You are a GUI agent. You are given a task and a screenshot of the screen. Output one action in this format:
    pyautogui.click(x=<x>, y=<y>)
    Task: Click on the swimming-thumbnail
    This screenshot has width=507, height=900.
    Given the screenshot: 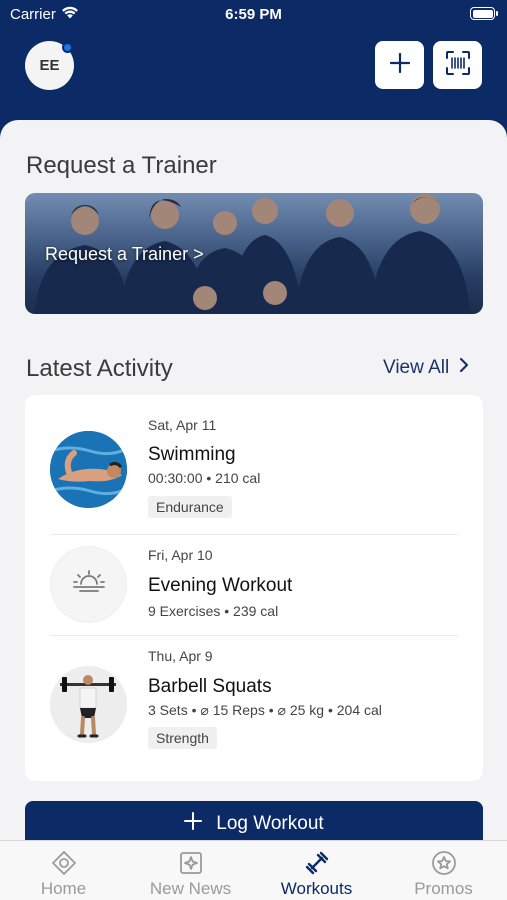 What is the action you would take?
    pyautogui.click(x=88, y=469)
    